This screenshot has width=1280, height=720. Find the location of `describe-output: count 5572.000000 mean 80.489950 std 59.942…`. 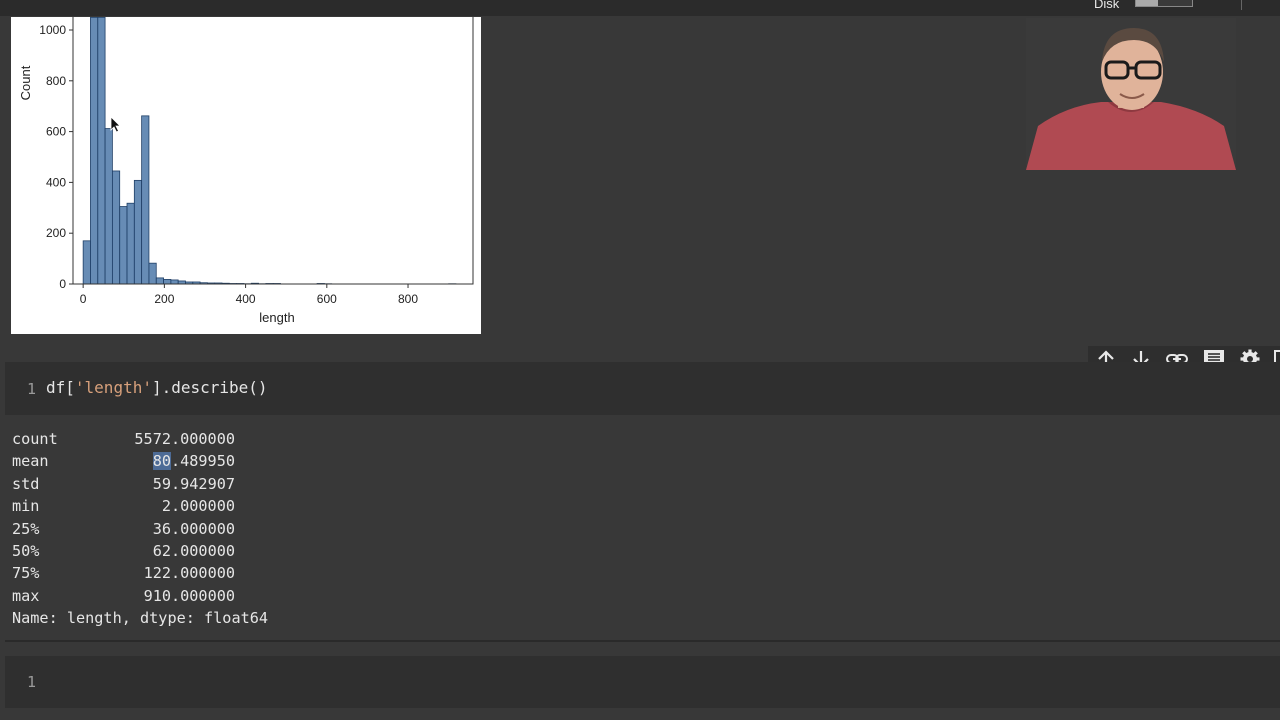

describe-output: count 5572.000000 mean 80.489950 std 59.942… is located at coordinates (182, 529).